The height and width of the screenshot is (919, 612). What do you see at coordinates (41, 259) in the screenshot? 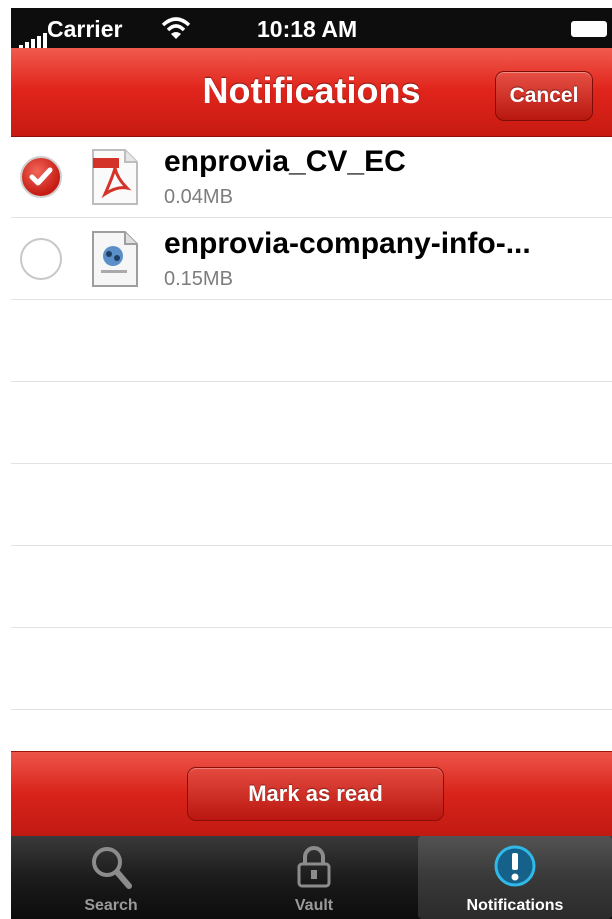
I see `unchecked-circle-icon` at bounding box center [41, 259].